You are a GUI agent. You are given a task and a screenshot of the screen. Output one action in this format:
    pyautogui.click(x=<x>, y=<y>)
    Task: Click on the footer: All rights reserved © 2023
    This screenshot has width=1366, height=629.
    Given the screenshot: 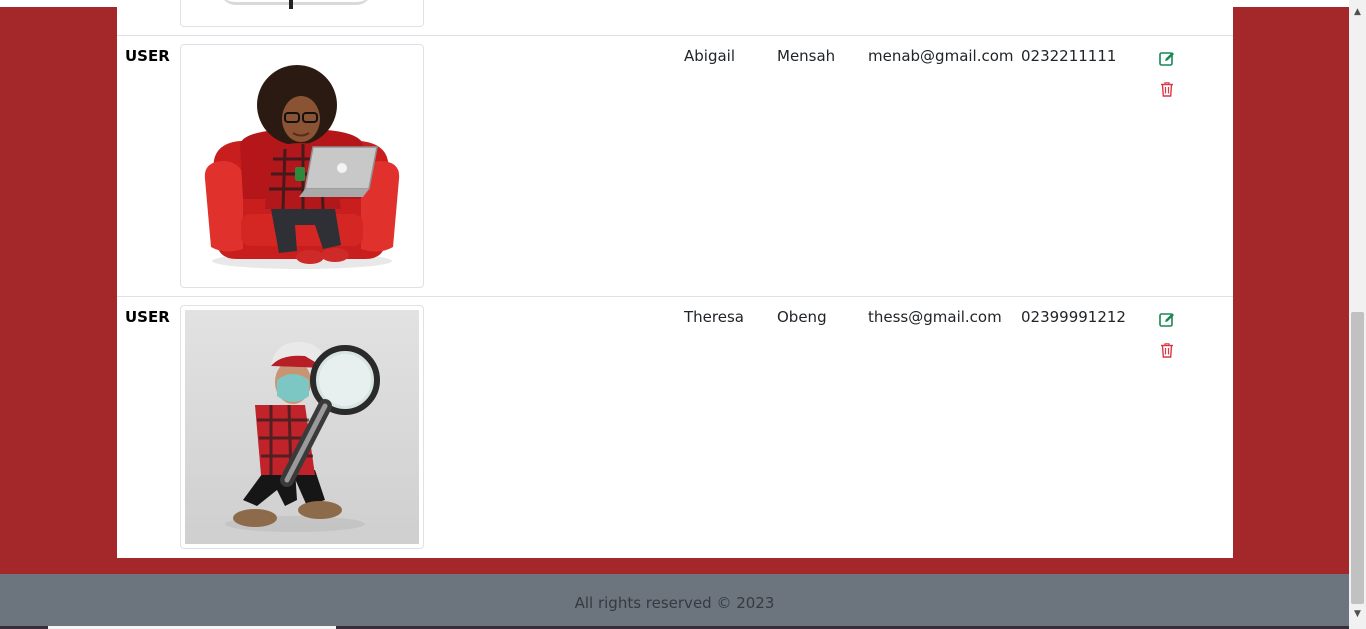 What is the action you would take?
    pyautogui.click(x=674, y=600)
    